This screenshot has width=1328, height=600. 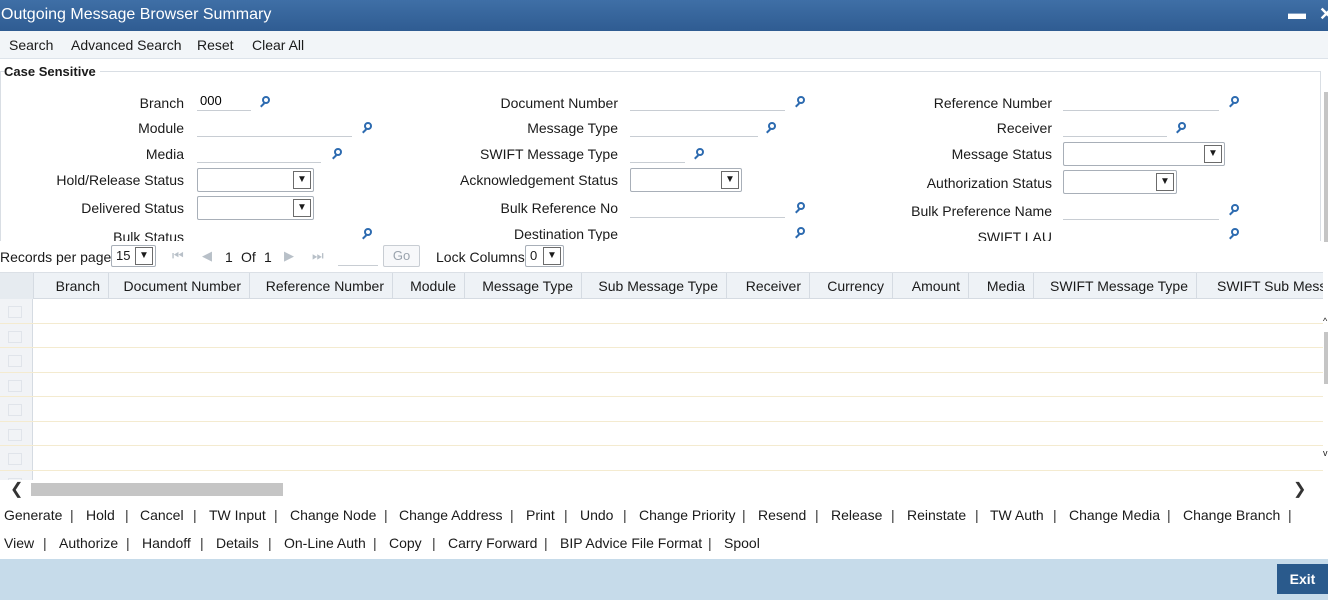 What do you see at coordinates (801, 103) in the screenshot?
I see `document-number-search-icon` at bounding box center [801, 103].